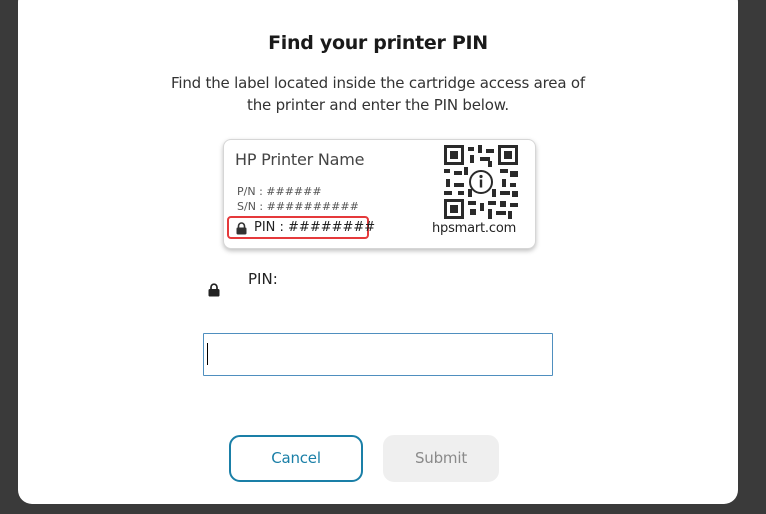 Image resolution: width=766 pixels, height=514 pixels. Describe the element at coordinates (378, 43) in the screenshot. I see `dialog-title: Find your printer PIN` at that location.